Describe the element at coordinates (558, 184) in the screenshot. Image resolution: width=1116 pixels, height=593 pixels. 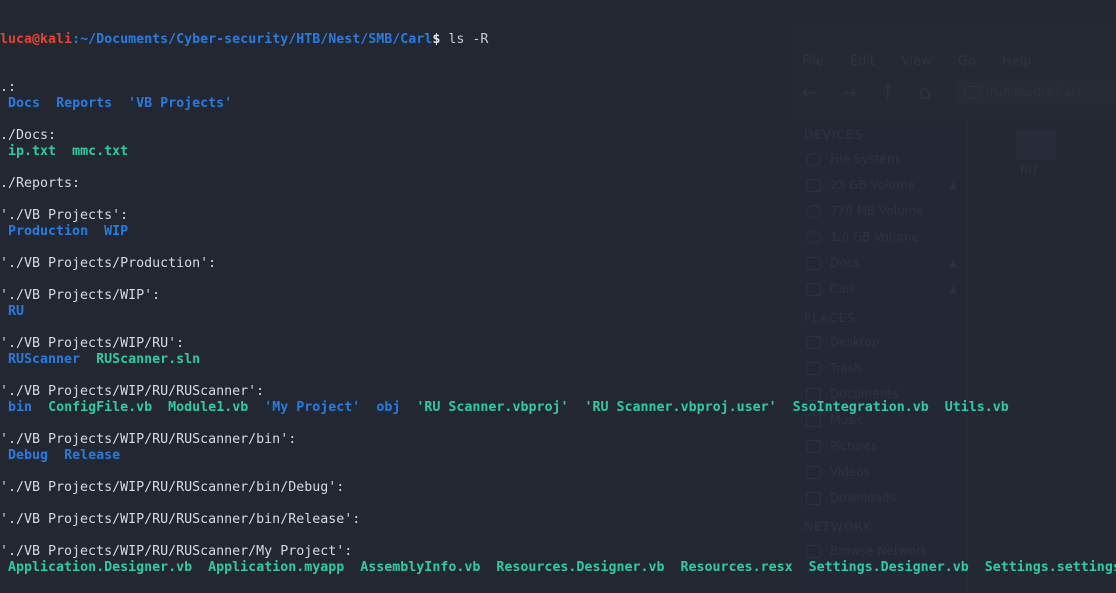
I see `directory-header: ./Reports:` at that location.